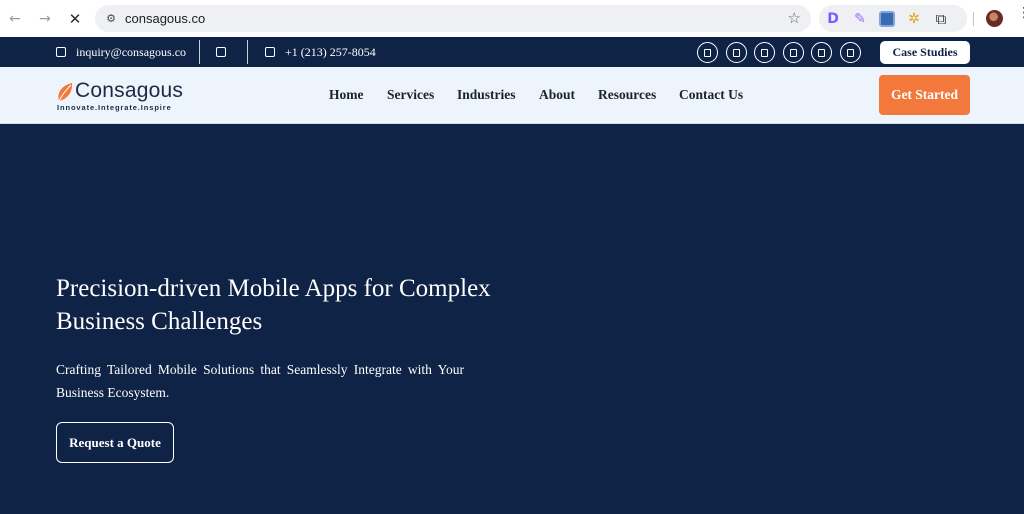  Describe the element at coordinates (75, 19) in the screenshot. I see `stop-loading-icon: ✕` at that location.